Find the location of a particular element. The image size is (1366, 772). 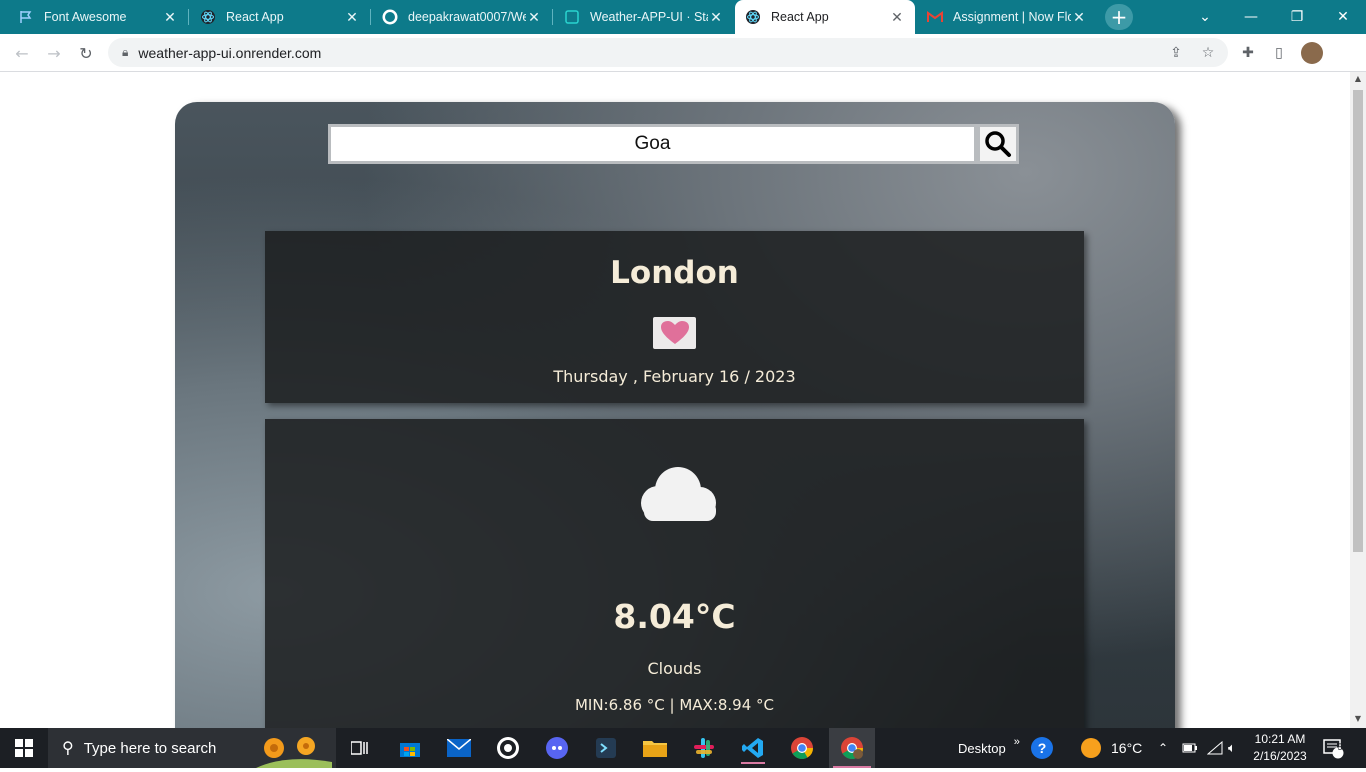

gmail-icon is located at coordinates (935, 17).